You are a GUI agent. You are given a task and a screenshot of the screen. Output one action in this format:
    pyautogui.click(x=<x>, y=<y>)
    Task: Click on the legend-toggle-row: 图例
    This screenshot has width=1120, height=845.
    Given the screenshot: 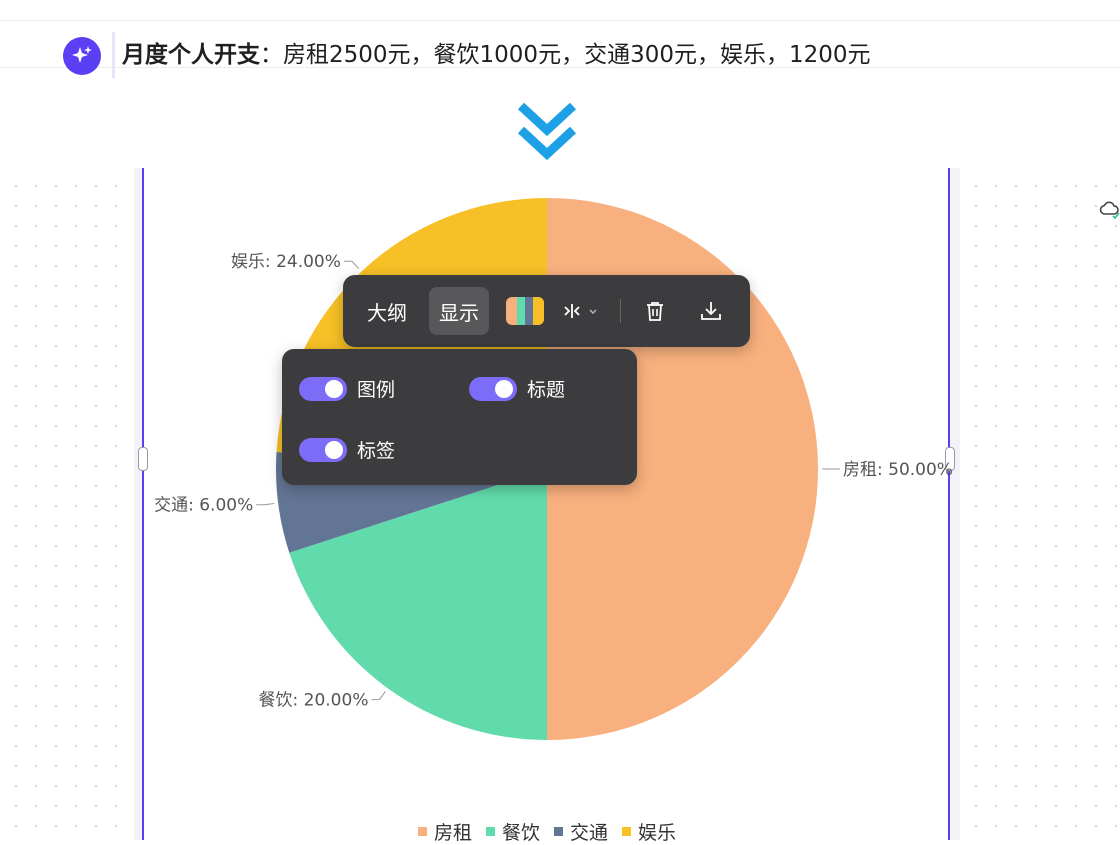 What is the action you would take?
    pyautogui.click(x=347, y=388)
    